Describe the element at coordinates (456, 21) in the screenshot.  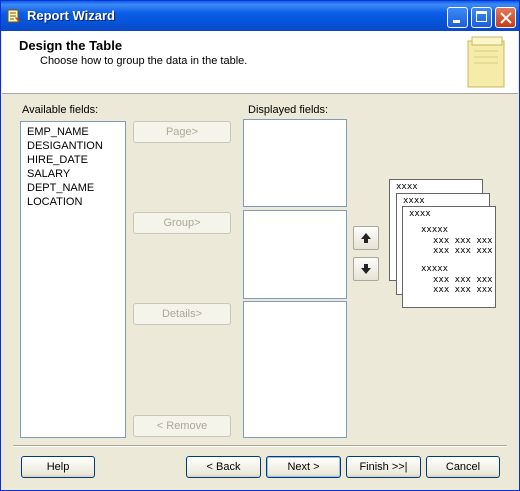
I see `minimize-icon` at that location.